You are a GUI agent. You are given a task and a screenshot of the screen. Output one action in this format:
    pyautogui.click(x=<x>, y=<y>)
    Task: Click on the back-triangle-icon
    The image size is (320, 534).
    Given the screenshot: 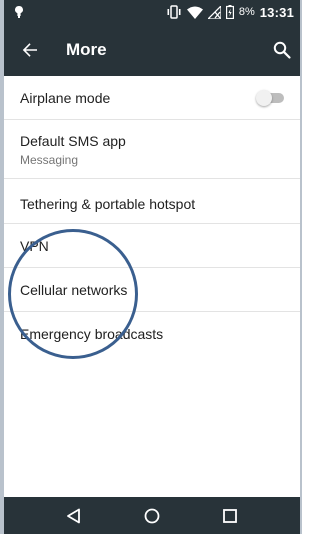 What is the action you would take?
    pyautogui.click(x=74, y=516)
    